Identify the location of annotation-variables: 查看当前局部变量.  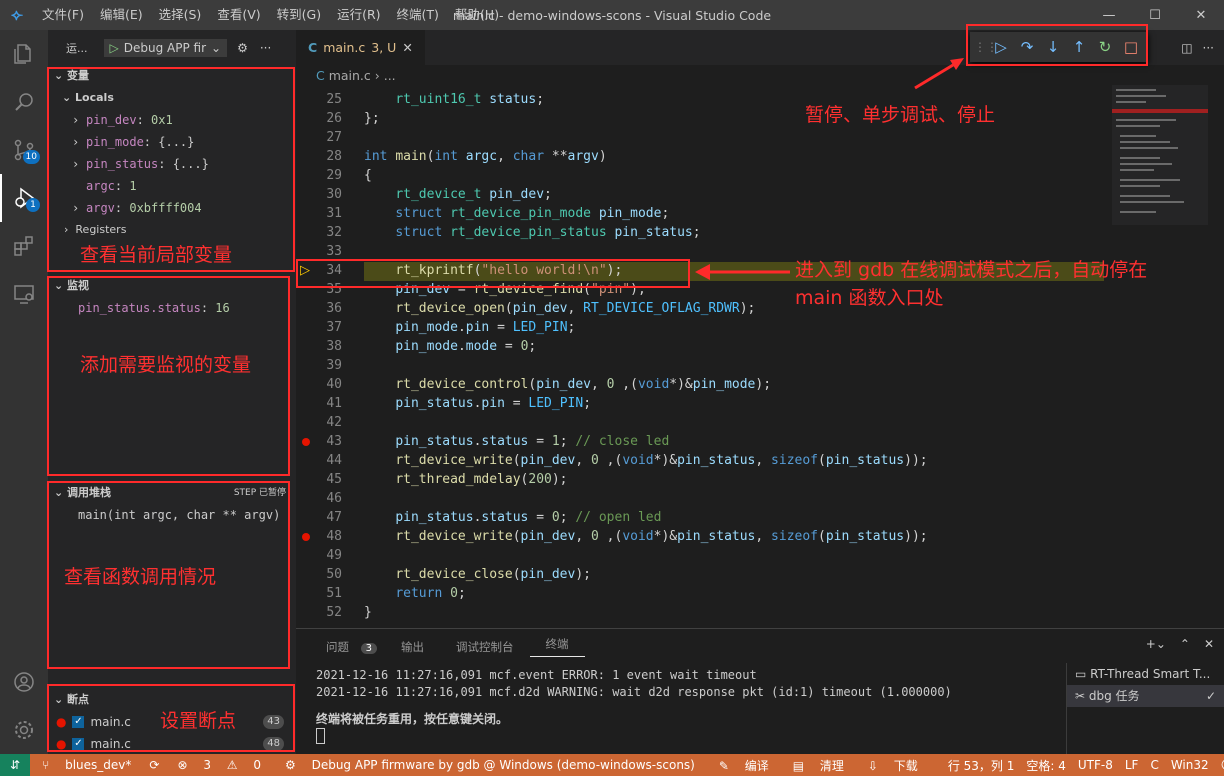
(156, 255).